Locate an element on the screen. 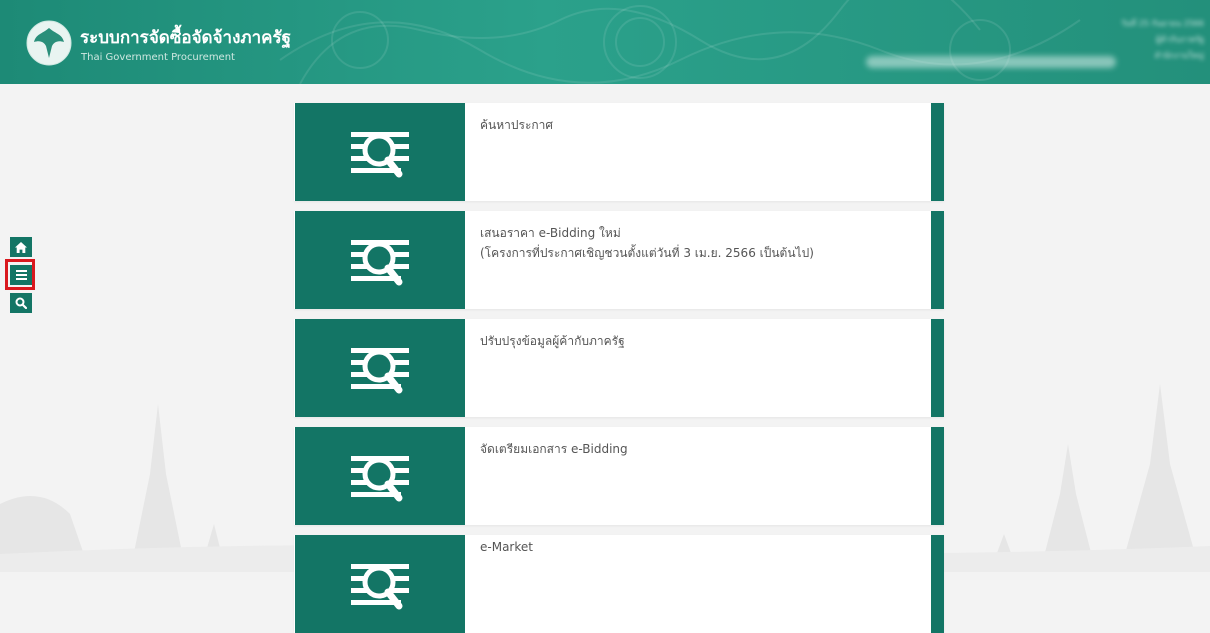 The width and height of the screenshot is (1210, 633). menu-card-prepare-e-bidding-docs: จัดเตรียมเอกสาร e-Bidding is located at coordinates (619, 476).